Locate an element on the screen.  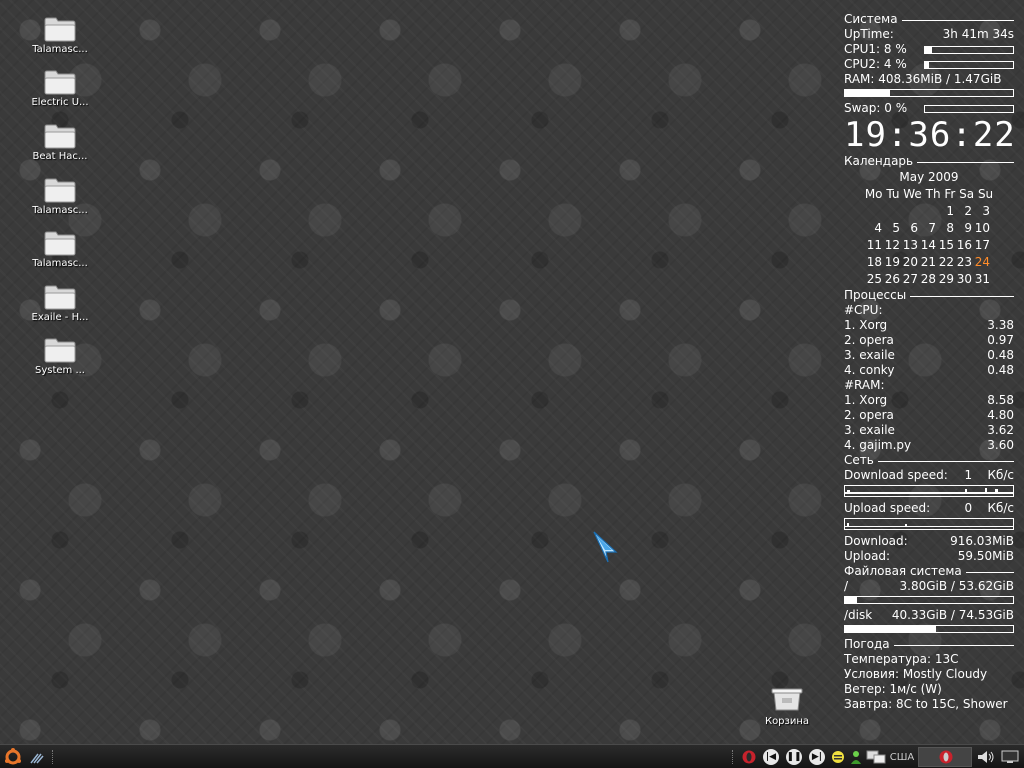
next-track-button: ▶| is located at coordinates (817, 757).